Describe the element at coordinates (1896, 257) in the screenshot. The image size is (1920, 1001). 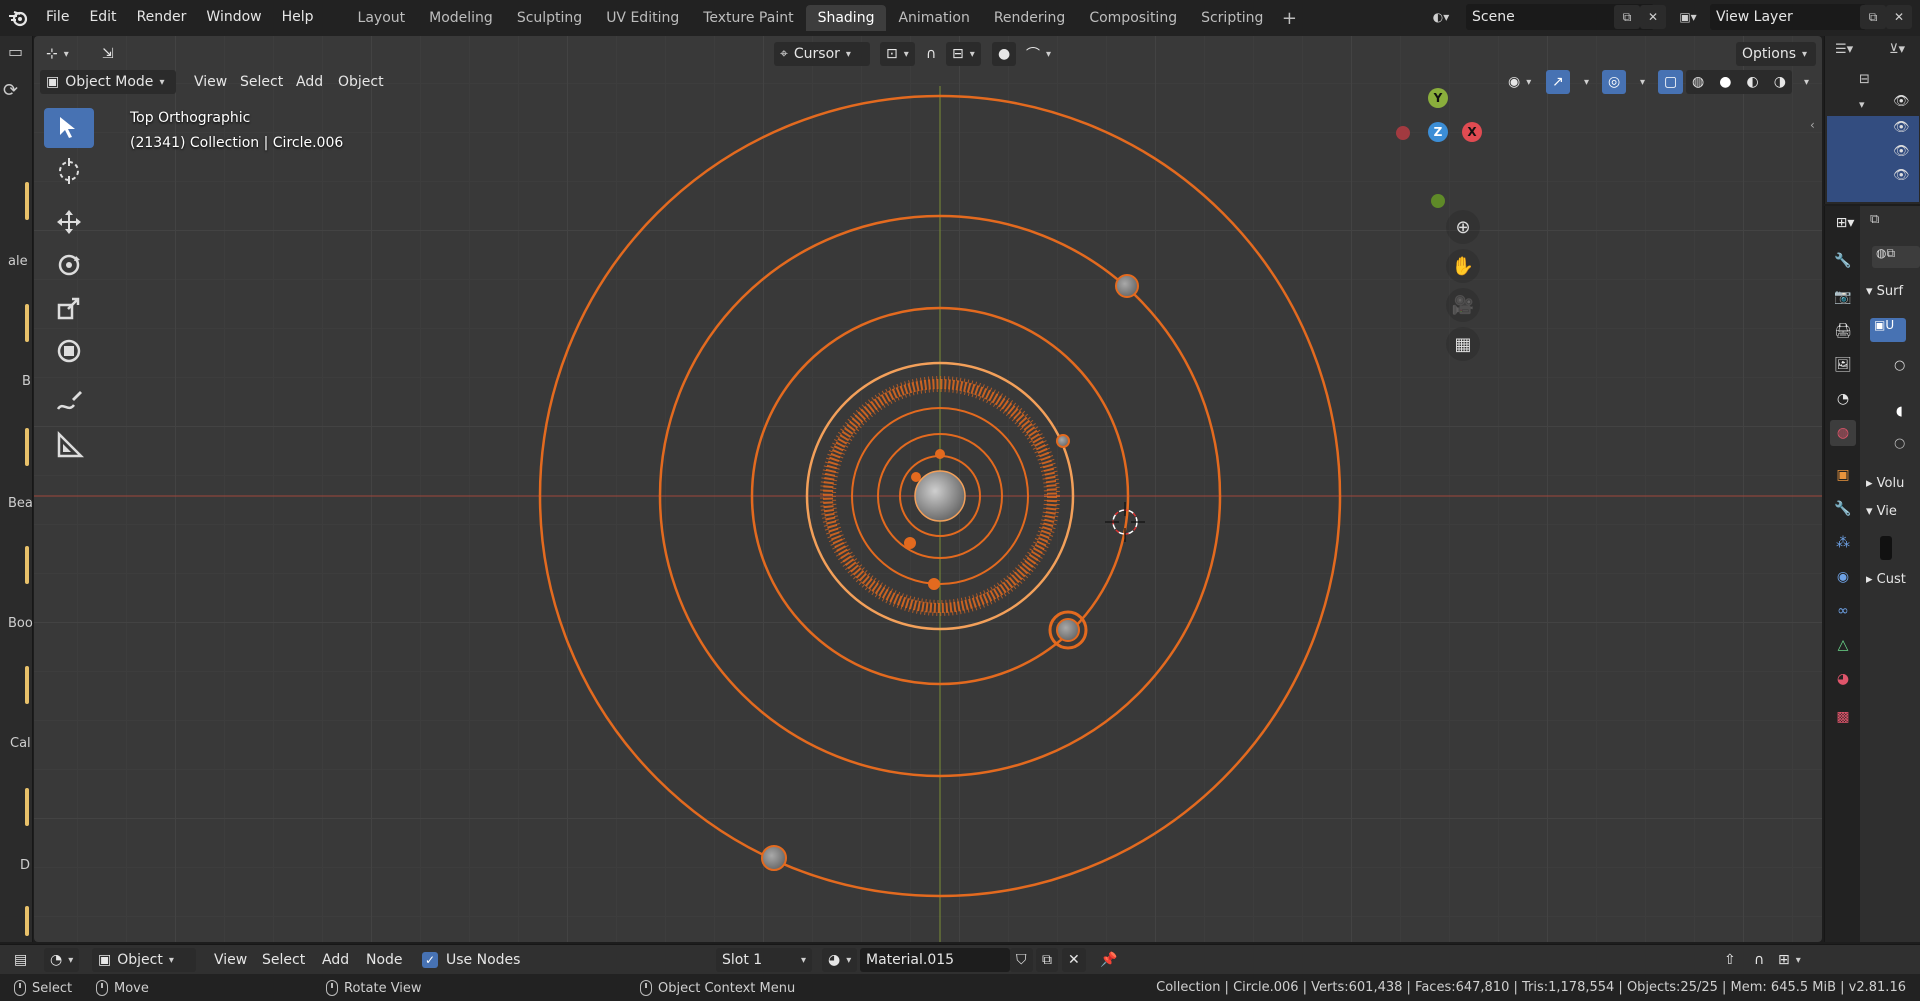
I see `world-selector: ◍⧉` at that location.